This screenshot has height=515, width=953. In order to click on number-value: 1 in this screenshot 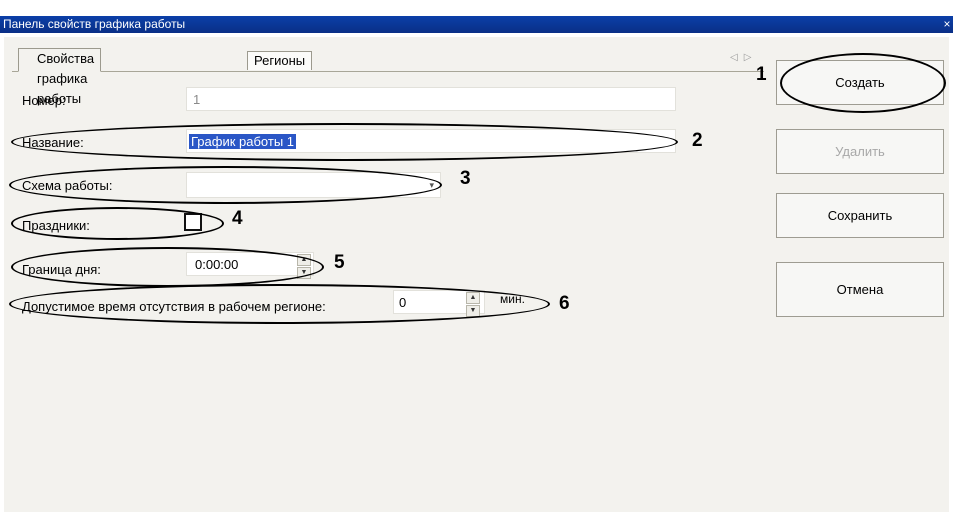, I will do `click(197, 99)`.